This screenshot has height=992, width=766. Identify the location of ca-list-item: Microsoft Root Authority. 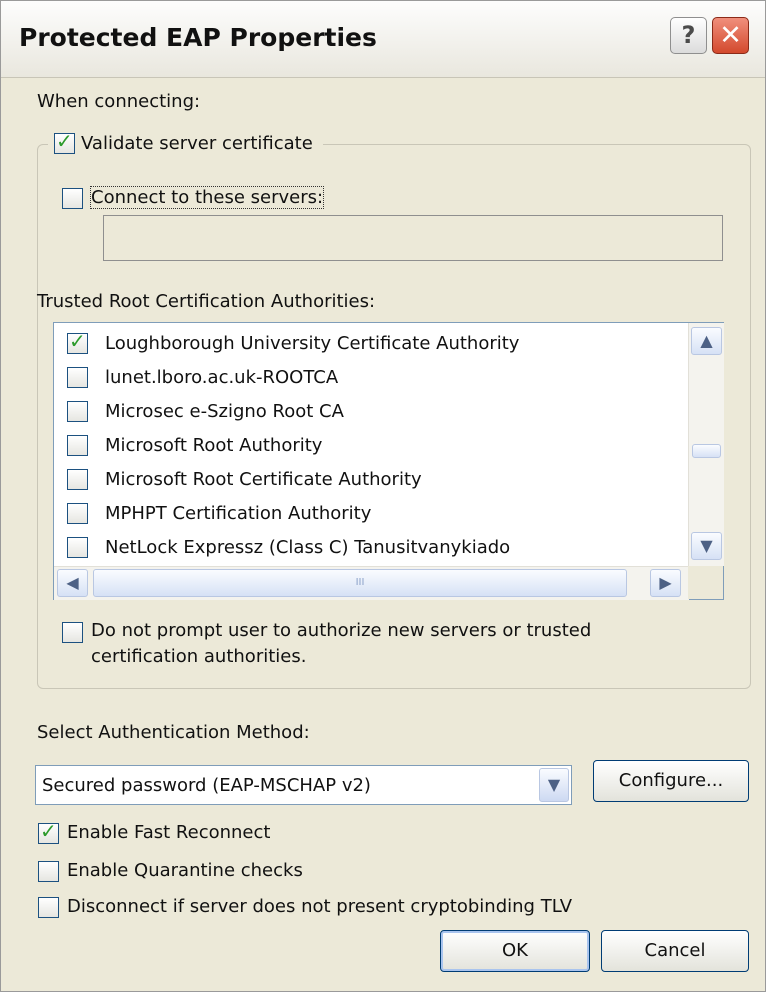
(194, 445).